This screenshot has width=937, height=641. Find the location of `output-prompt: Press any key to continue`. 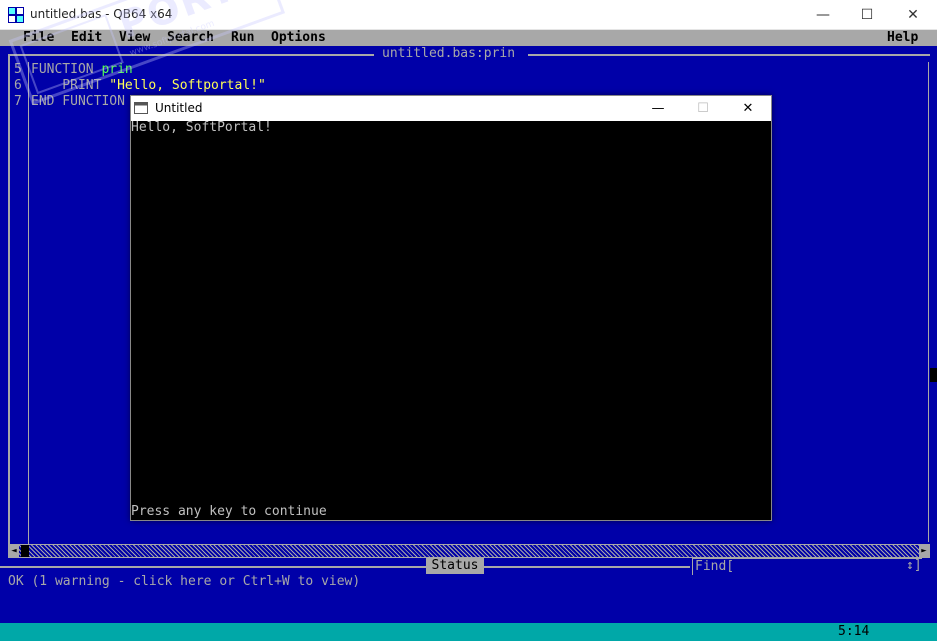

output-prompt: Press any key to continue is located at coordinates (229, 511).